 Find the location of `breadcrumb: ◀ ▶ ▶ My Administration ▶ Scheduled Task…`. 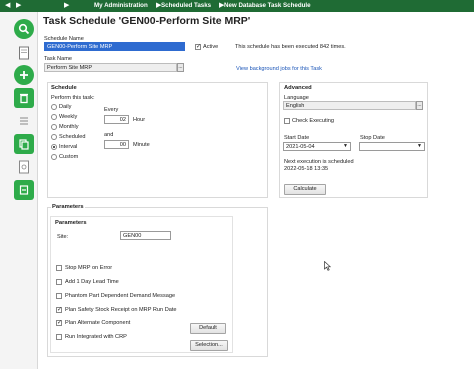

breadcrumb: ◀ ▶ ▶ My Administration ▶ Scheduled Task… is located at coordinates (237, 6).